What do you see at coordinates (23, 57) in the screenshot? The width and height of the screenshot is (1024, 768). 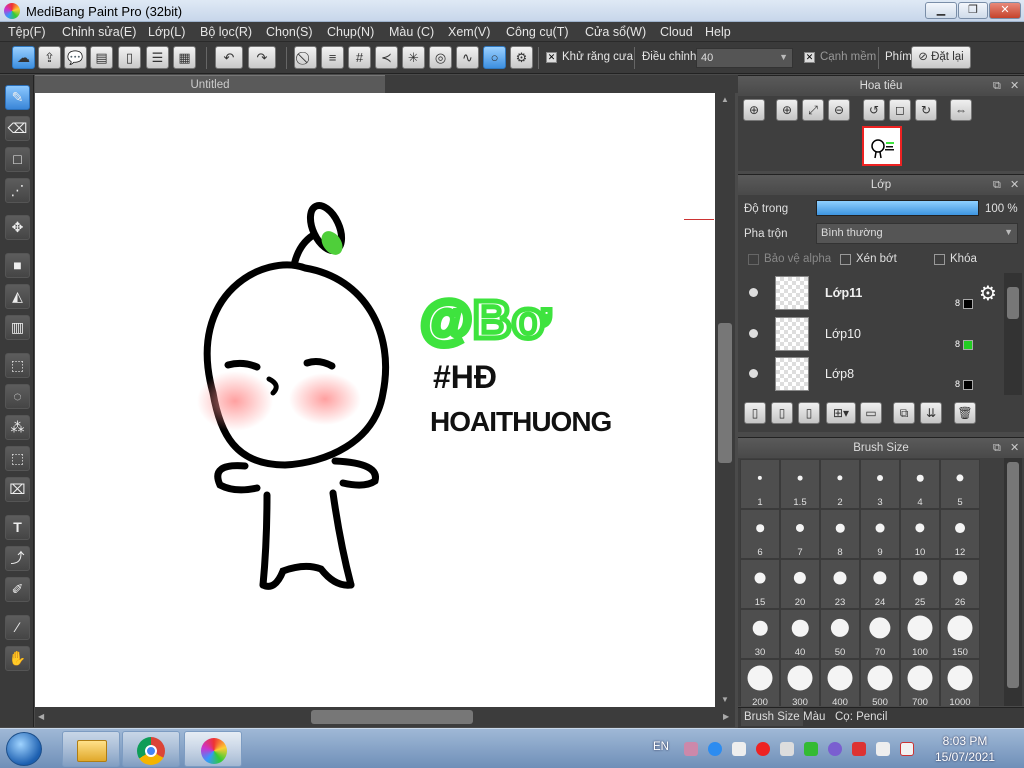 I see `cloud-icon: ☁` at bounding box center [23, 57].